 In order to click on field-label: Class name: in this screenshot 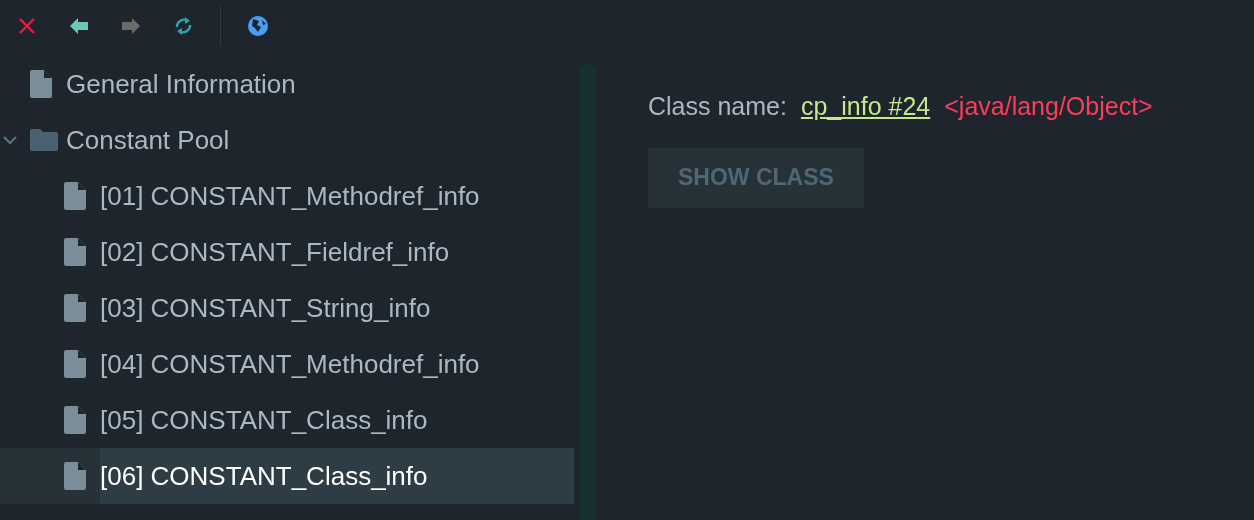, I will do `click(717, 106)`.